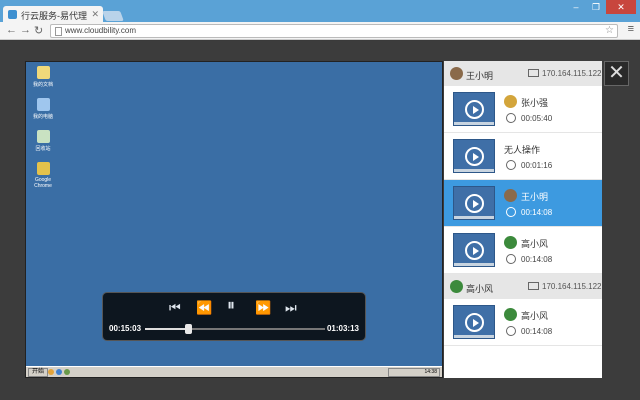 The height and width of the screenshot is (400, 640). I want to click on group-user-name: 王小明, so click(480, 76).